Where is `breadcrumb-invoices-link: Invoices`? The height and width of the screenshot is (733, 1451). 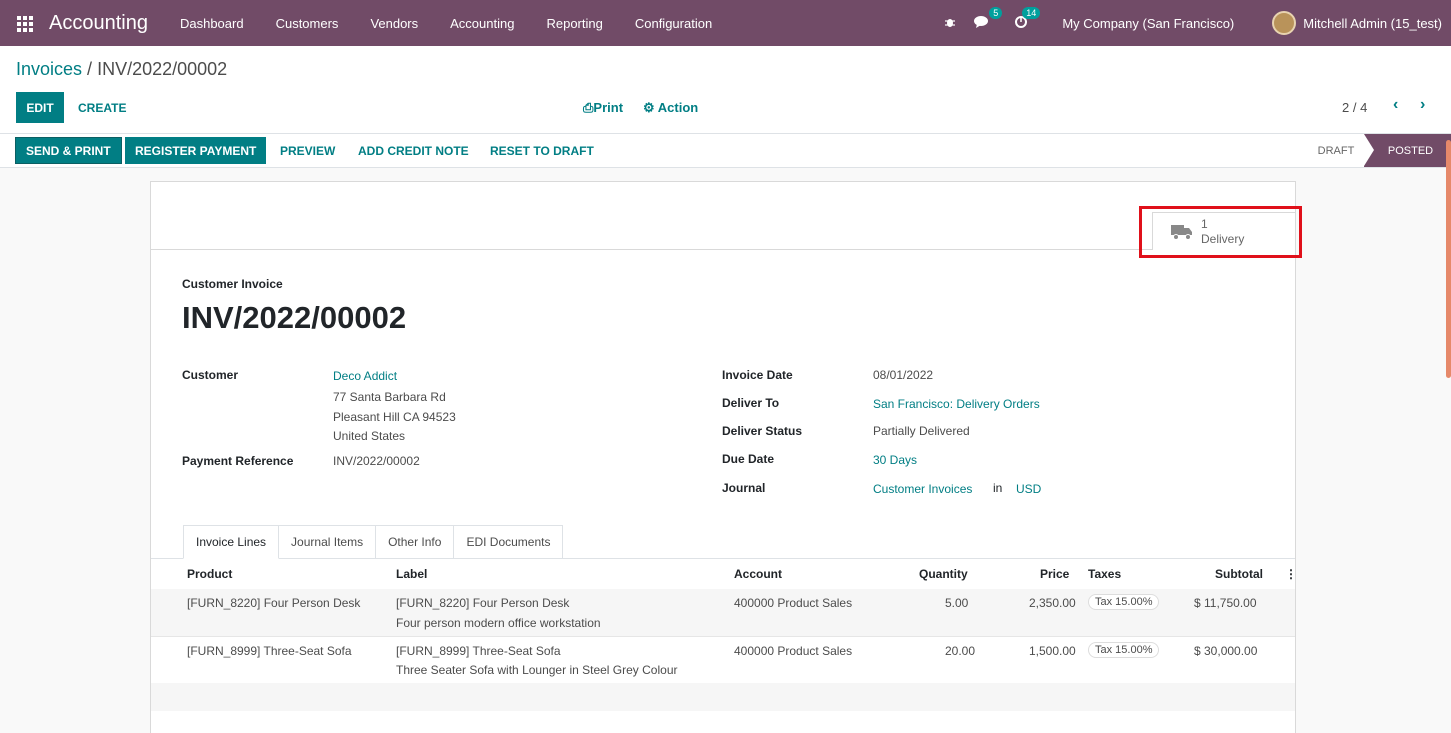
breadcrumb-invoices-link: Invoices is located at coordinates (49, 69).